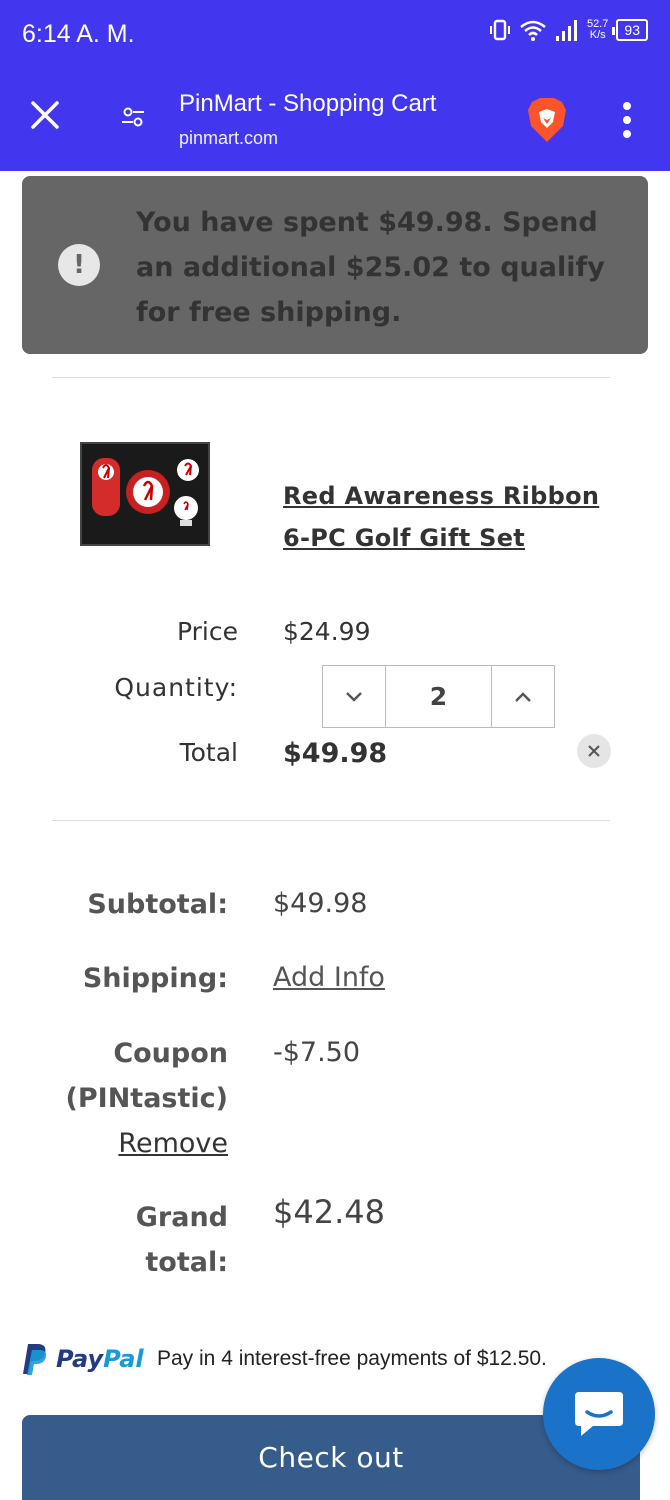  What do you see at coordinates (547, 120) in the screenshot?
I see `brave-lion-icon` at bounding box center [547, 120].